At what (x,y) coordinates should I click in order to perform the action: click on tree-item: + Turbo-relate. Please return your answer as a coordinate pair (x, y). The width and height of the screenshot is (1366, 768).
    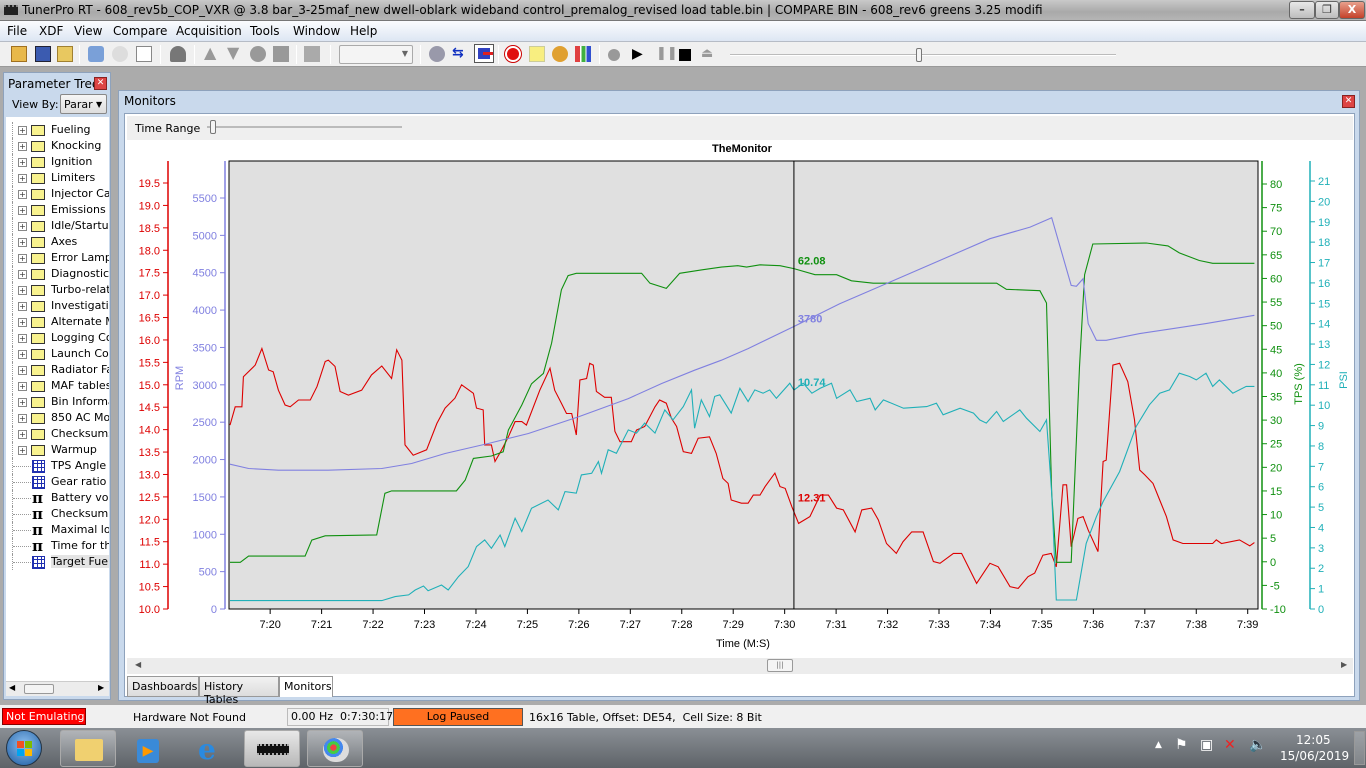
    Looking at the image, I should click on (57, 290).